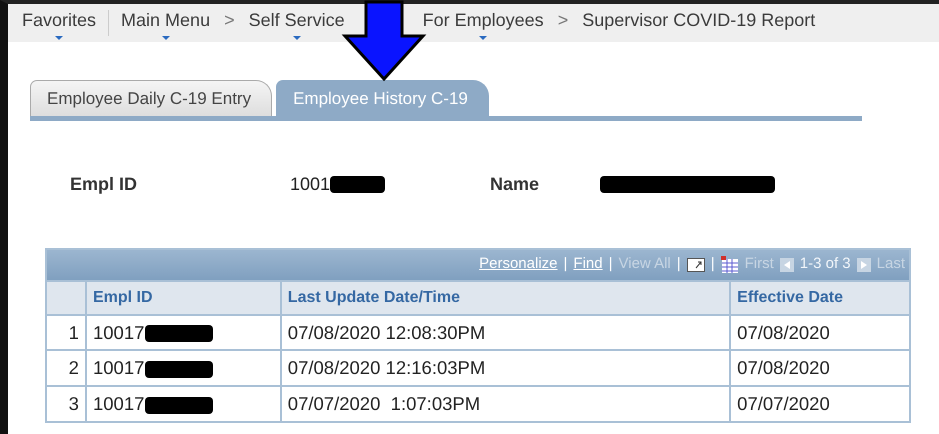  What do you see at coordinates (59, 23) in the screenshot?
I see `breadcrumb-link: Favorites` at bounding box center [59, 23].